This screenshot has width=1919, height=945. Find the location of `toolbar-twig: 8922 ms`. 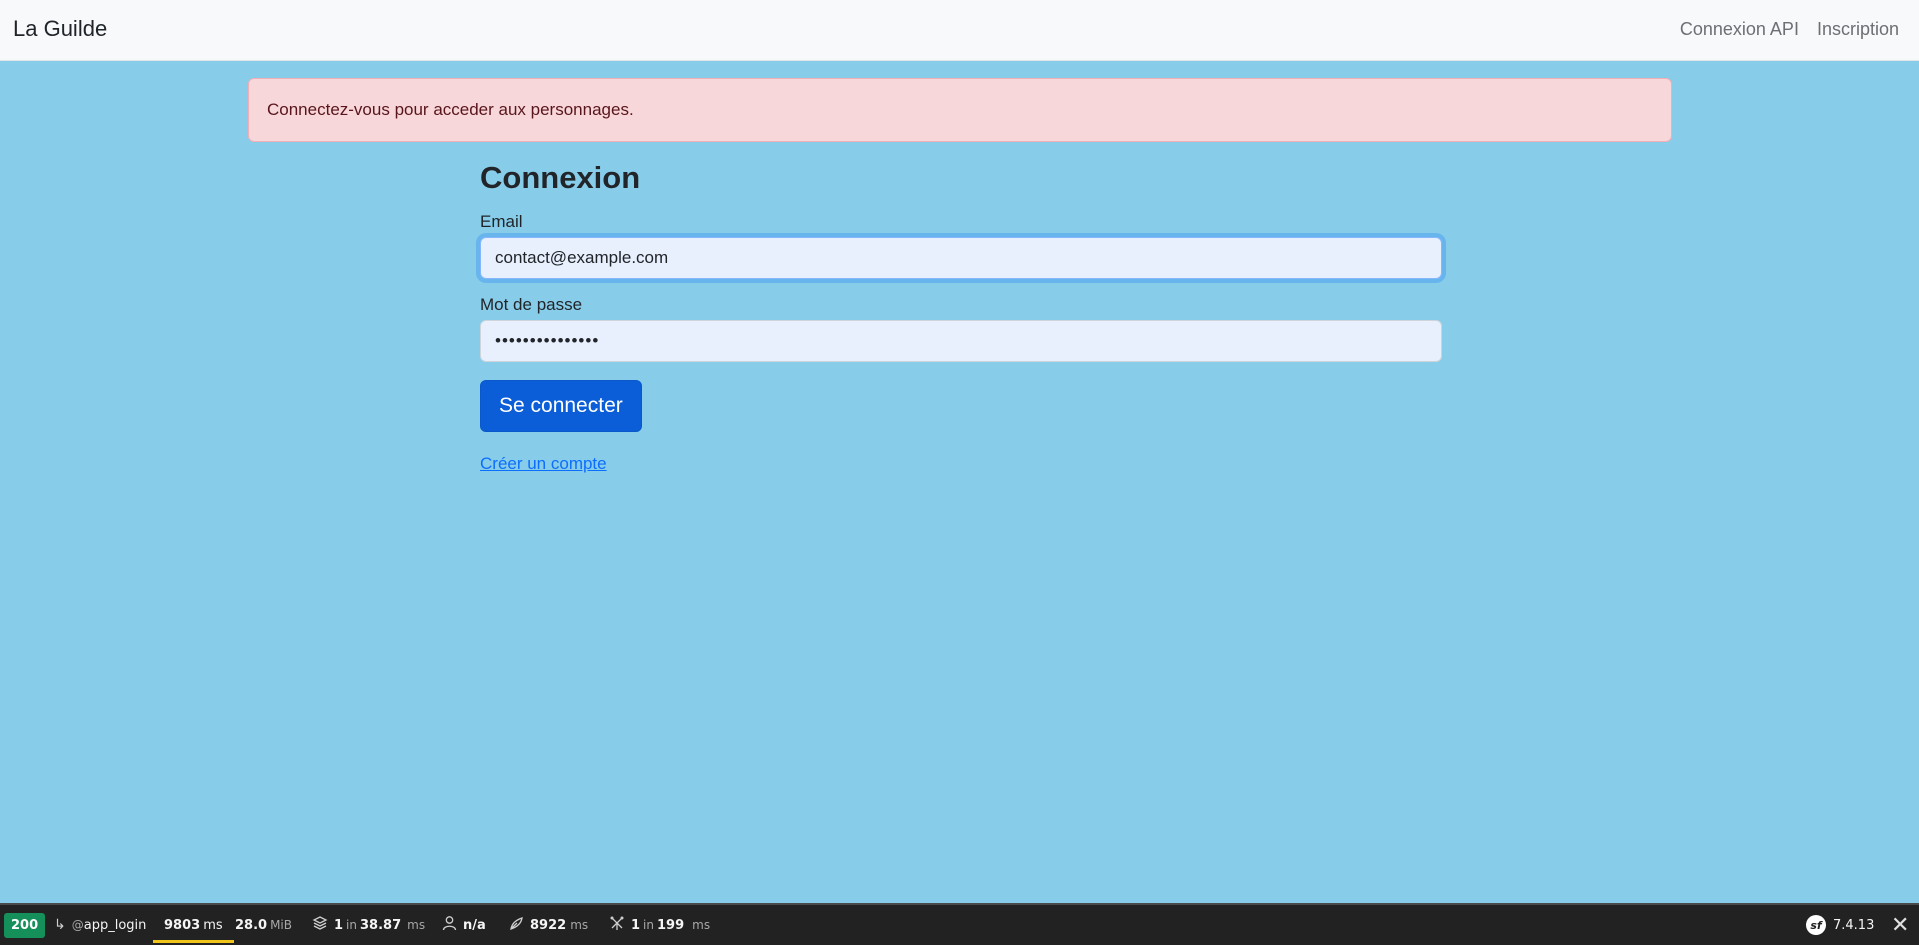

toolbar-twig: 8922 ms is located at coordinates (548, 925).